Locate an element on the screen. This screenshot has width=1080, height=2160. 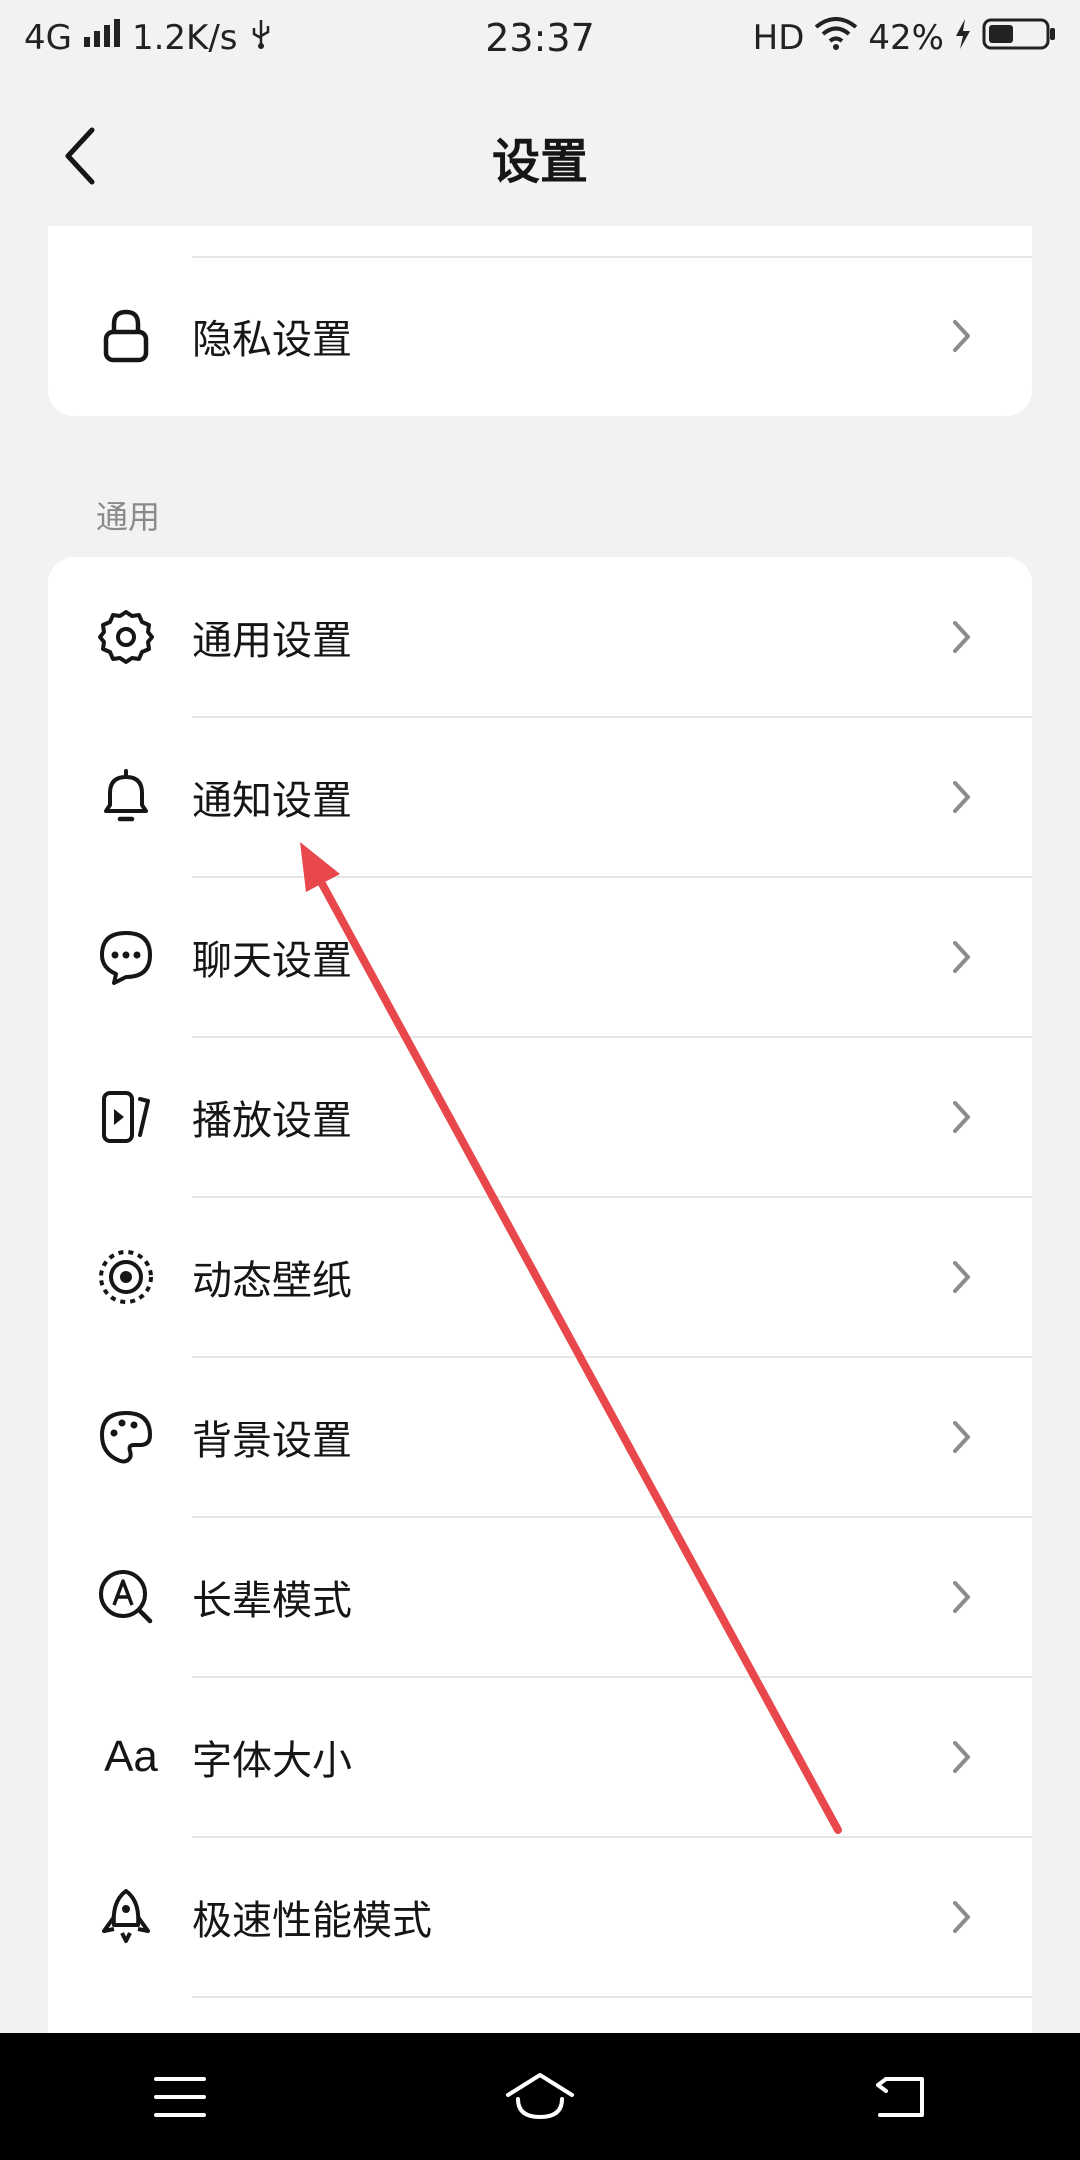
menu-button is located at coordinates (180, 2097).